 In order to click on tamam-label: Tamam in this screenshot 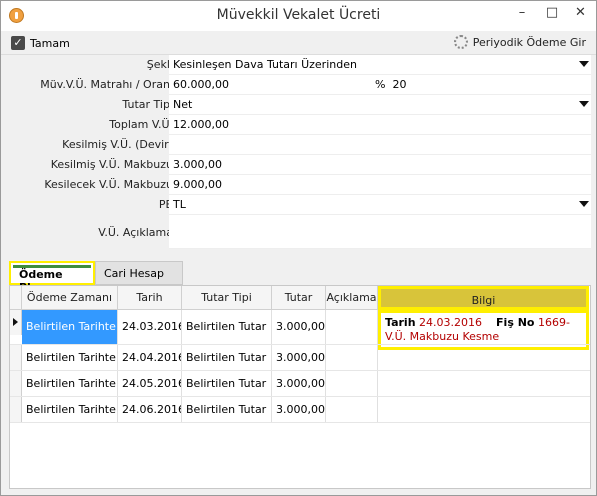, I will do `click(50, 43)`.